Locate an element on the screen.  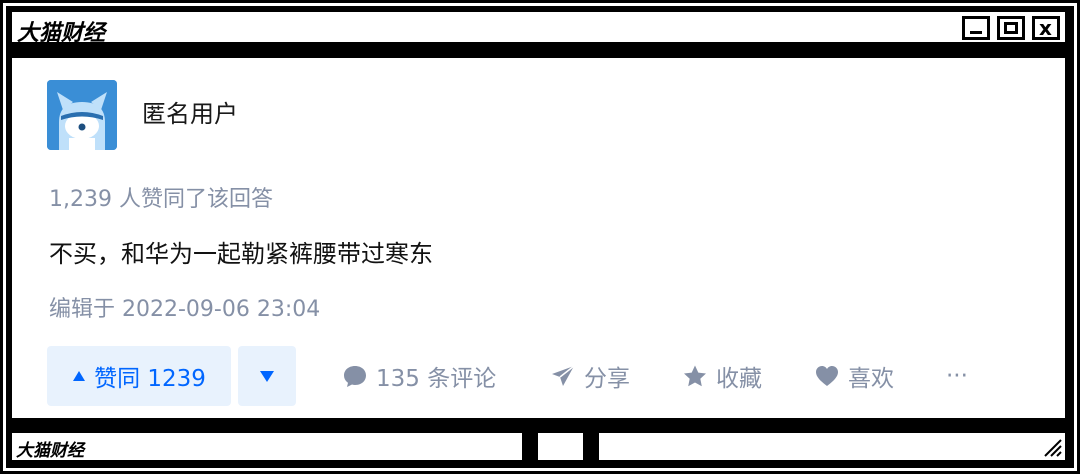
comments-button: 135 条评论 is located at coordinates (419, 376).